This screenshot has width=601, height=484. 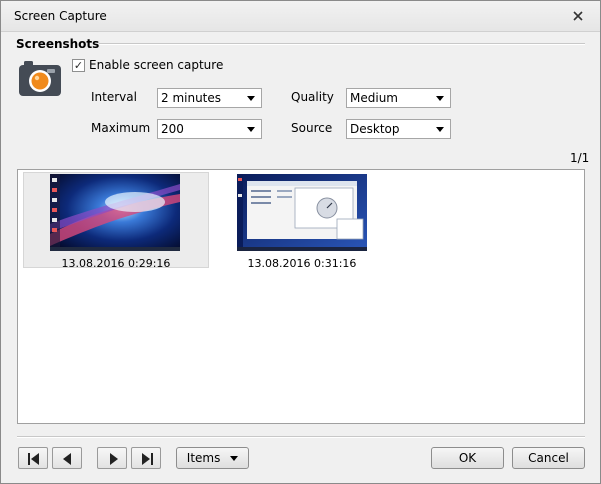 I want to click on screenshot-caption-2: 13.08.2016 0:31:16, so click(x=302, y=263).